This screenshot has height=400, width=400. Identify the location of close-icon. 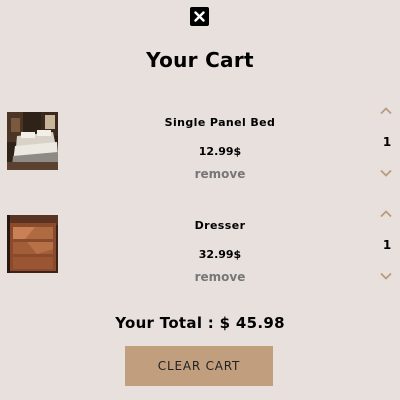
(199, 16).